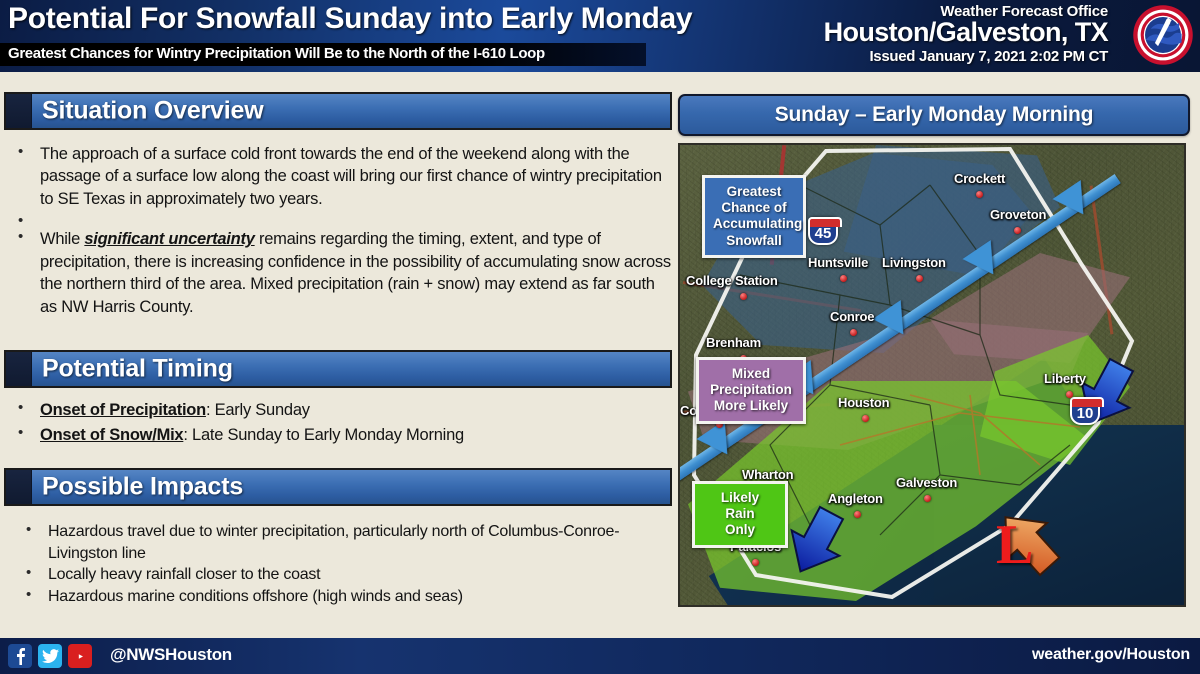 The image size is (1200, 674). I want to click on legend-box-snowfall: Greatest Chance of Accumulating Snowfall, so click(754, 216).